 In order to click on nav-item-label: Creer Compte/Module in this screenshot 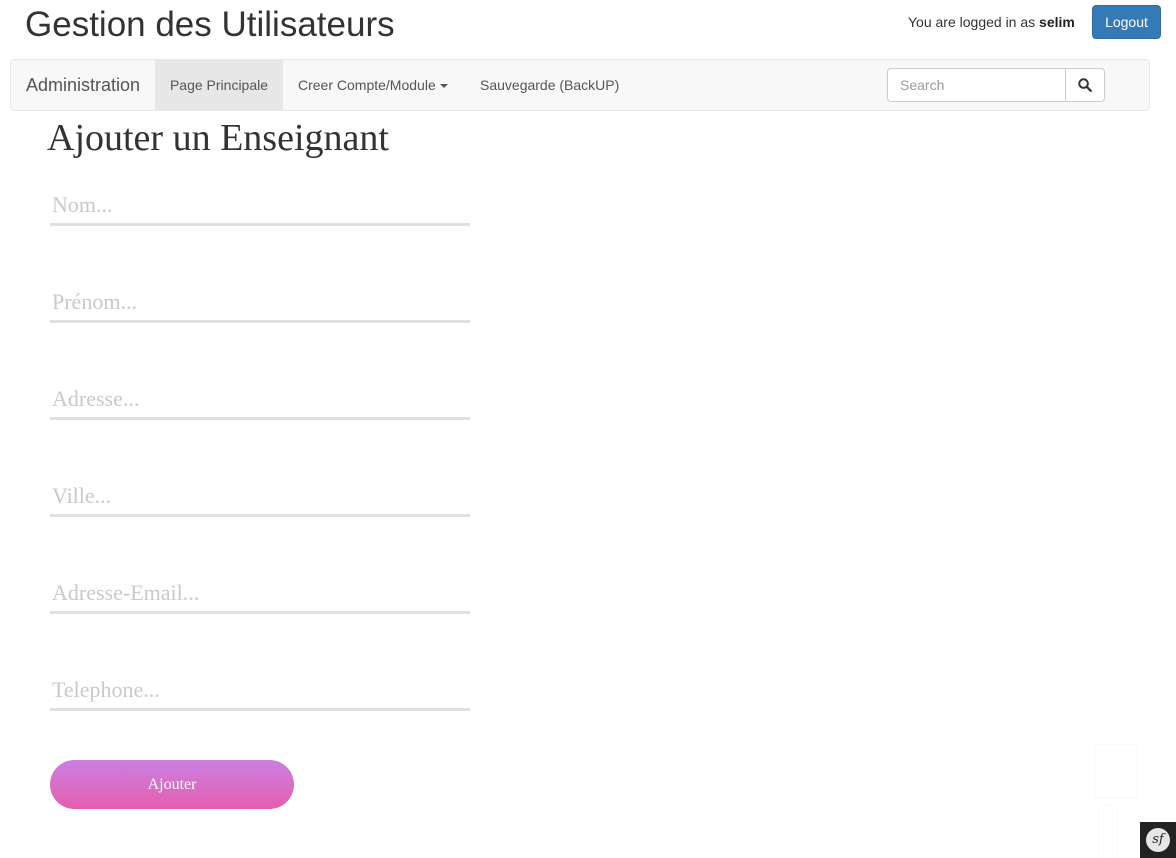, I will do `click(367, 85)`.